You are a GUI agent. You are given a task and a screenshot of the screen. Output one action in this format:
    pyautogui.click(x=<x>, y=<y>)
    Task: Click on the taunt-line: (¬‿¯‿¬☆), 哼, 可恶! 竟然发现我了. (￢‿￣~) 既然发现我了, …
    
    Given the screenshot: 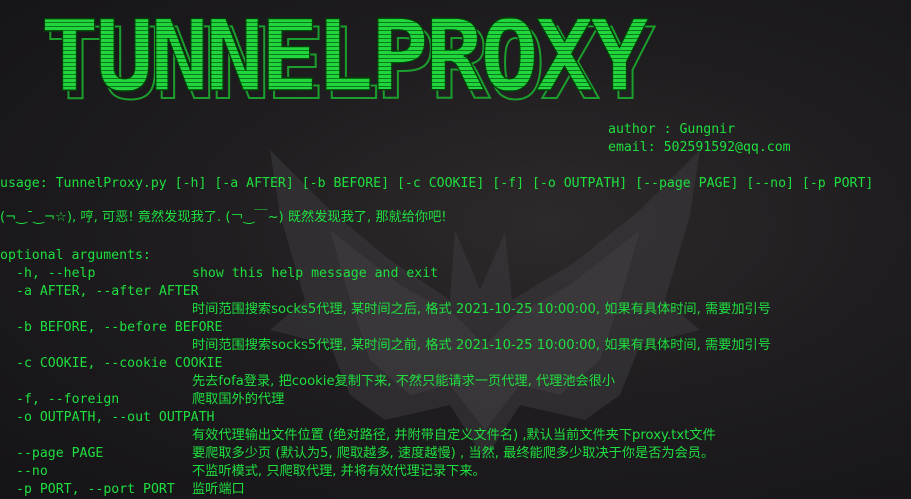 What is the action you would take?
    pyautogui.click(x=223, y=217)
    